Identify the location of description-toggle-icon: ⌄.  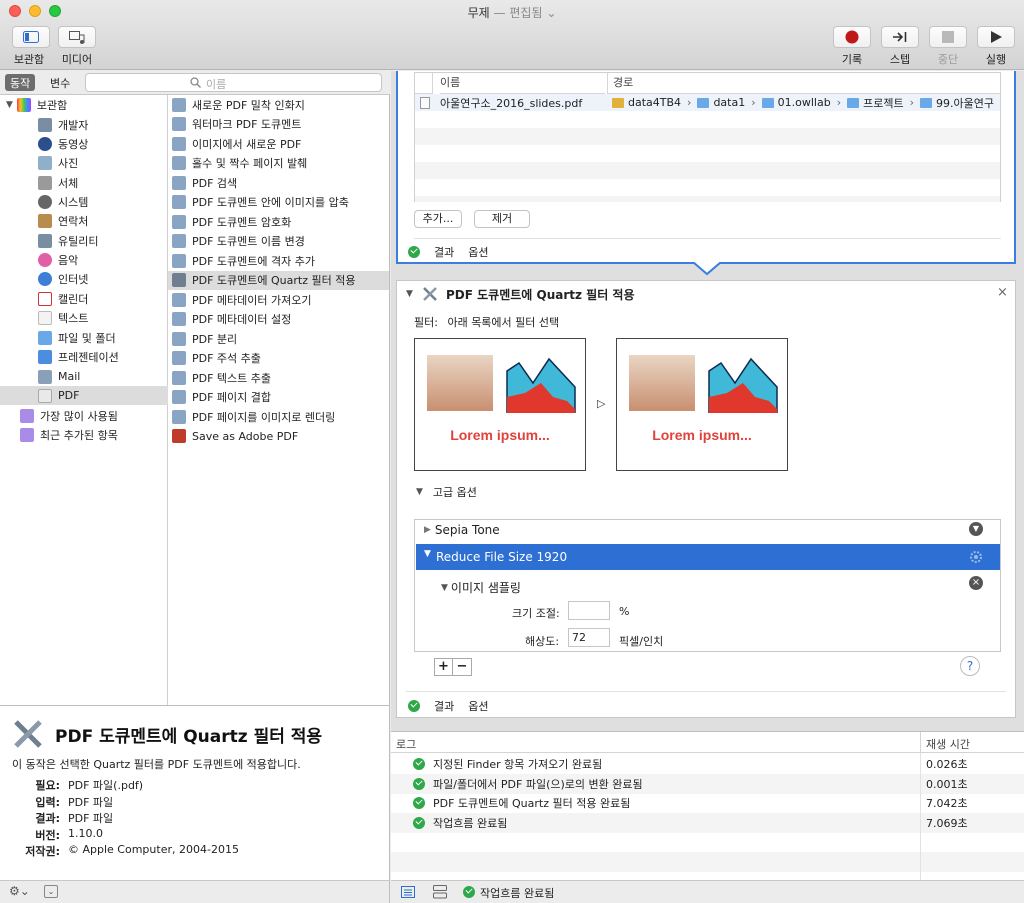
(51, 891).